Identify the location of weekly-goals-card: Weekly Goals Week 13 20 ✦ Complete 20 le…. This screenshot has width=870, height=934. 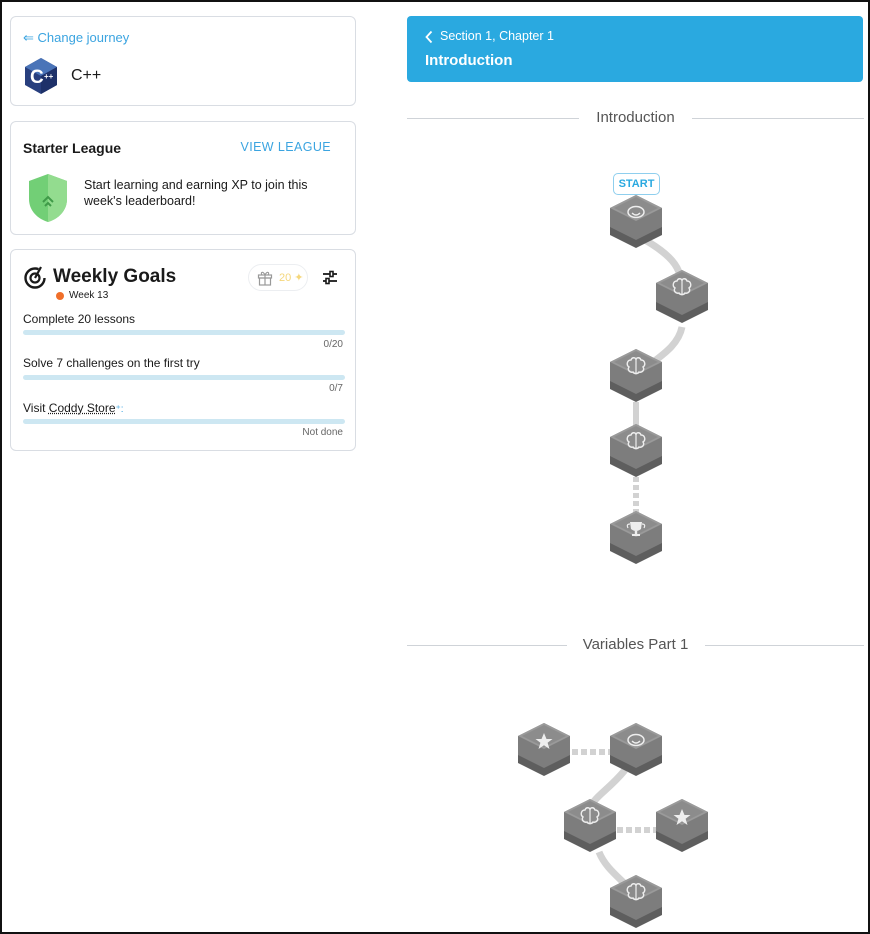
(183, 350).